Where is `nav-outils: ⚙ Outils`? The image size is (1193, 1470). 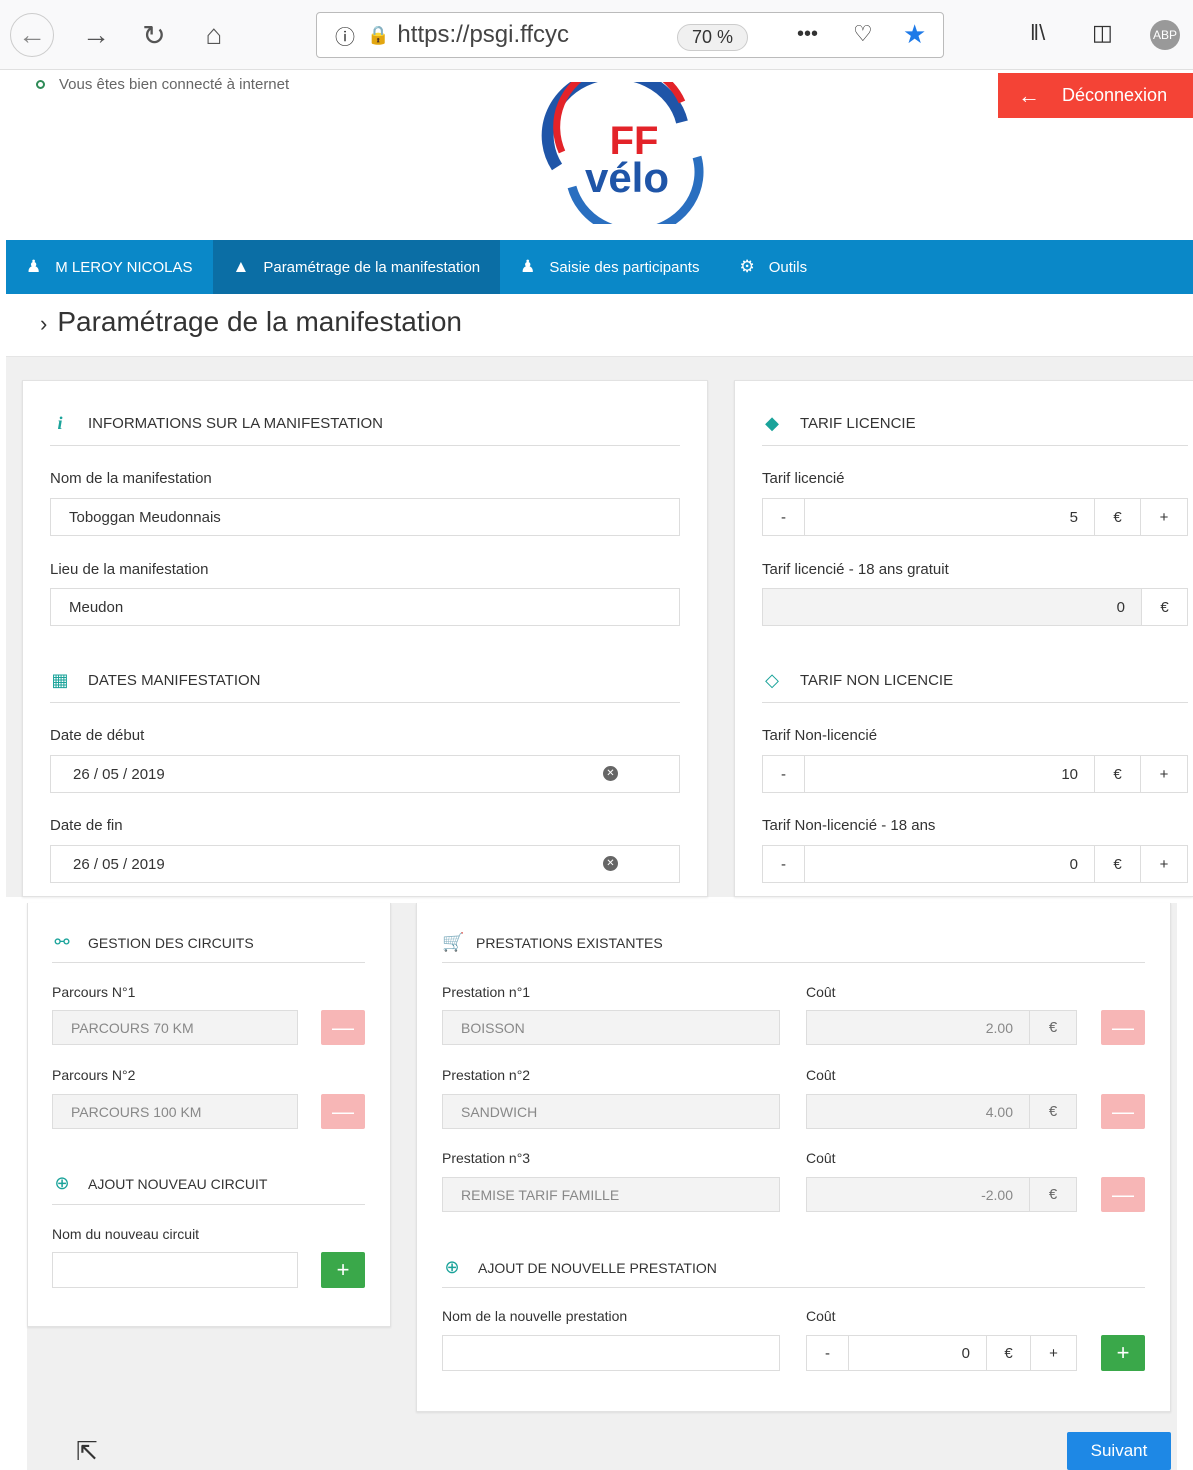
nav-outils: ⚙ Outils is located at coordinates (773, 267).